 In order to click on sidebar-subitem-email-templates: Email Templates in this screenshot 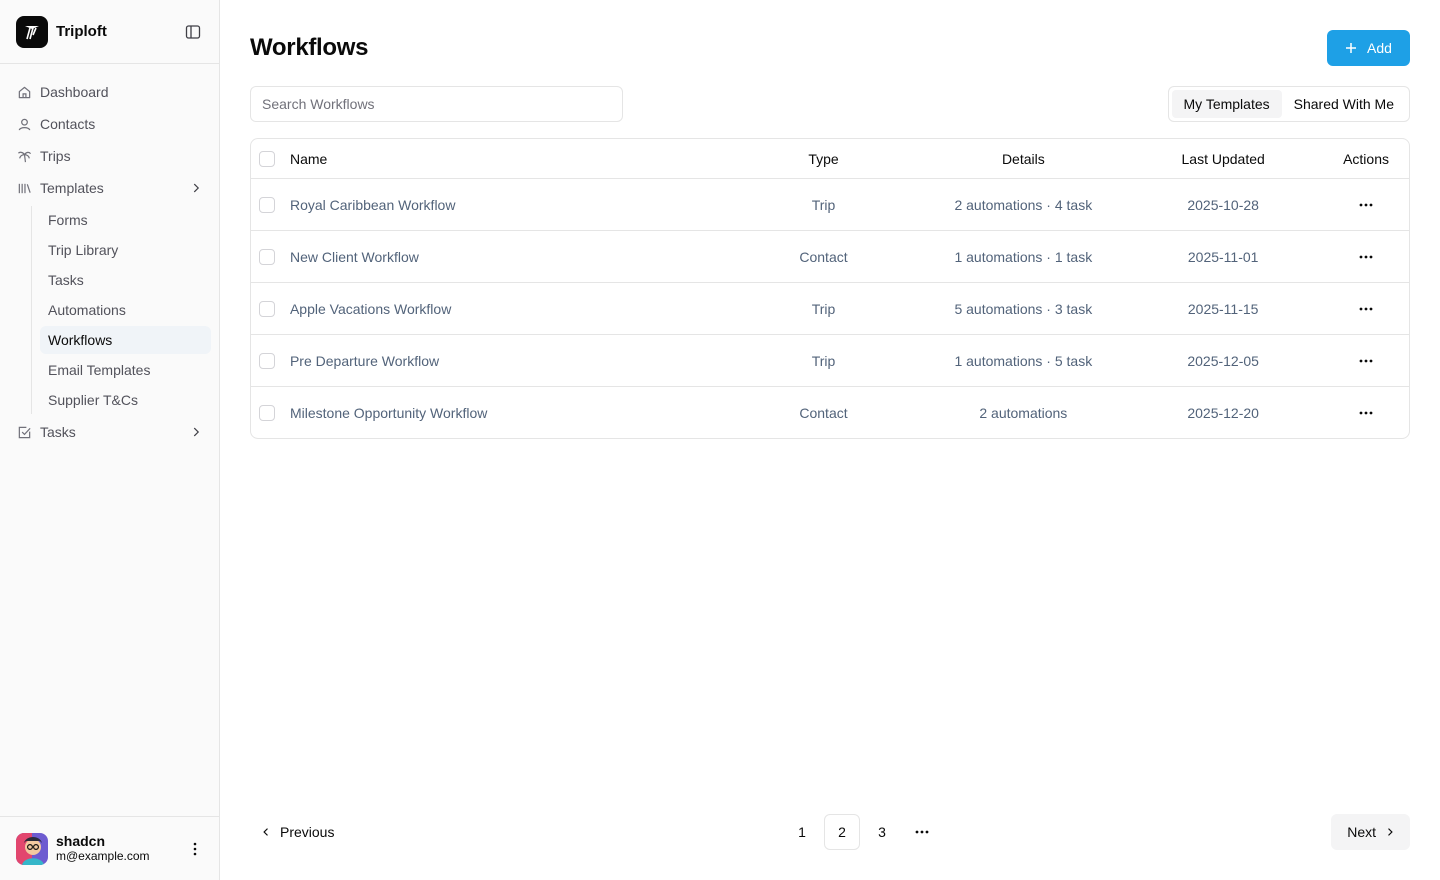, I will do `click(125, 370)`.